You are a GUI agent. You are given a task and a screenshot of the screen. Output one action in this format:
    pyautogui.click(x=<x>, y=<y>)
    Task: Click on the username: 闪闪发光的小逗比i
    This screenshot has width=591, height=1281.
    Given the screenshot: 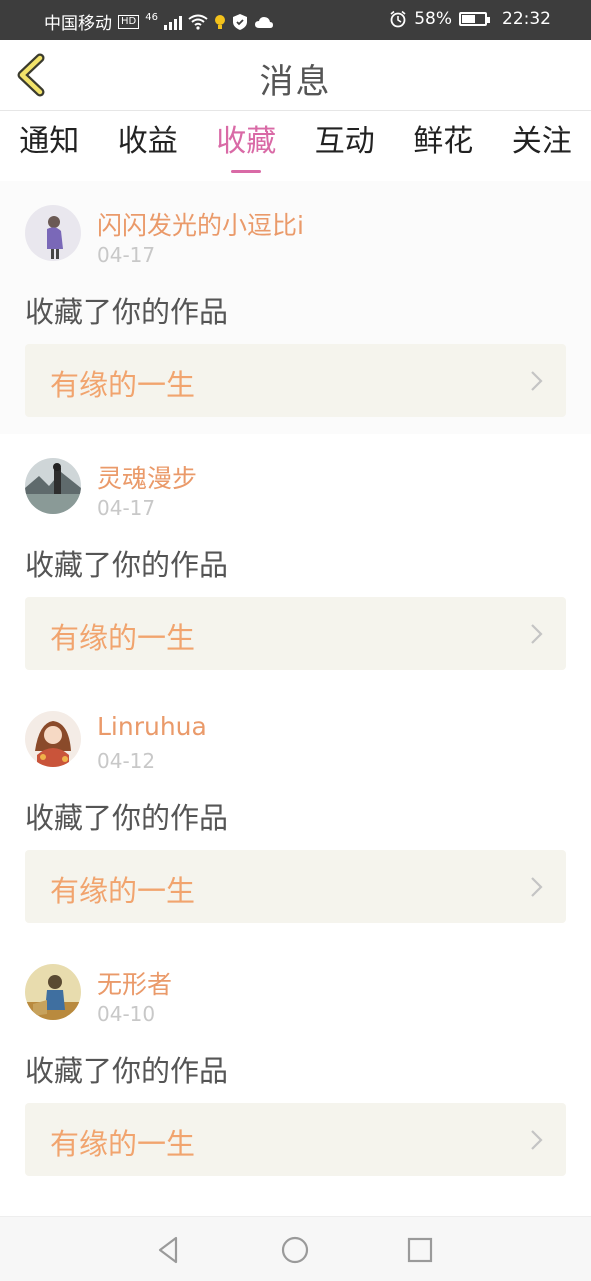 What is the action you would take?
    pyautogui.click(x=200, y=224)
    